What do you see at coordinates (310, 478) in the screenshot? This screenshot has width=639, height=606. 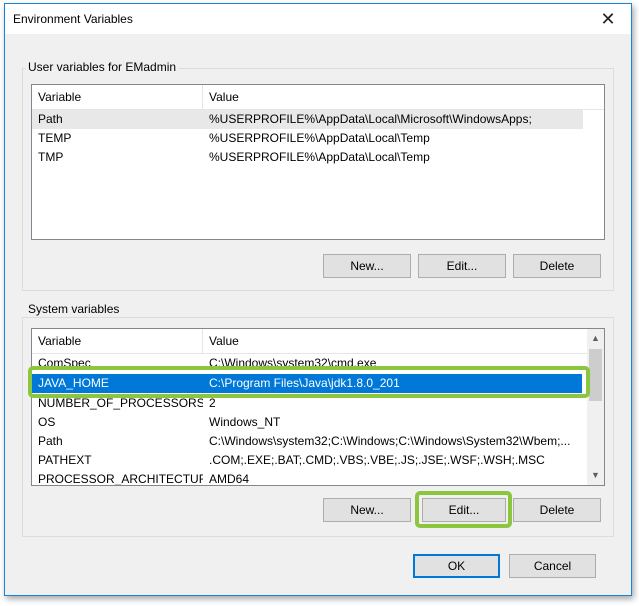 I see `table-row: PROCESSOR_ARCHITECTURE AMD64` at bounding box center [310, 478].